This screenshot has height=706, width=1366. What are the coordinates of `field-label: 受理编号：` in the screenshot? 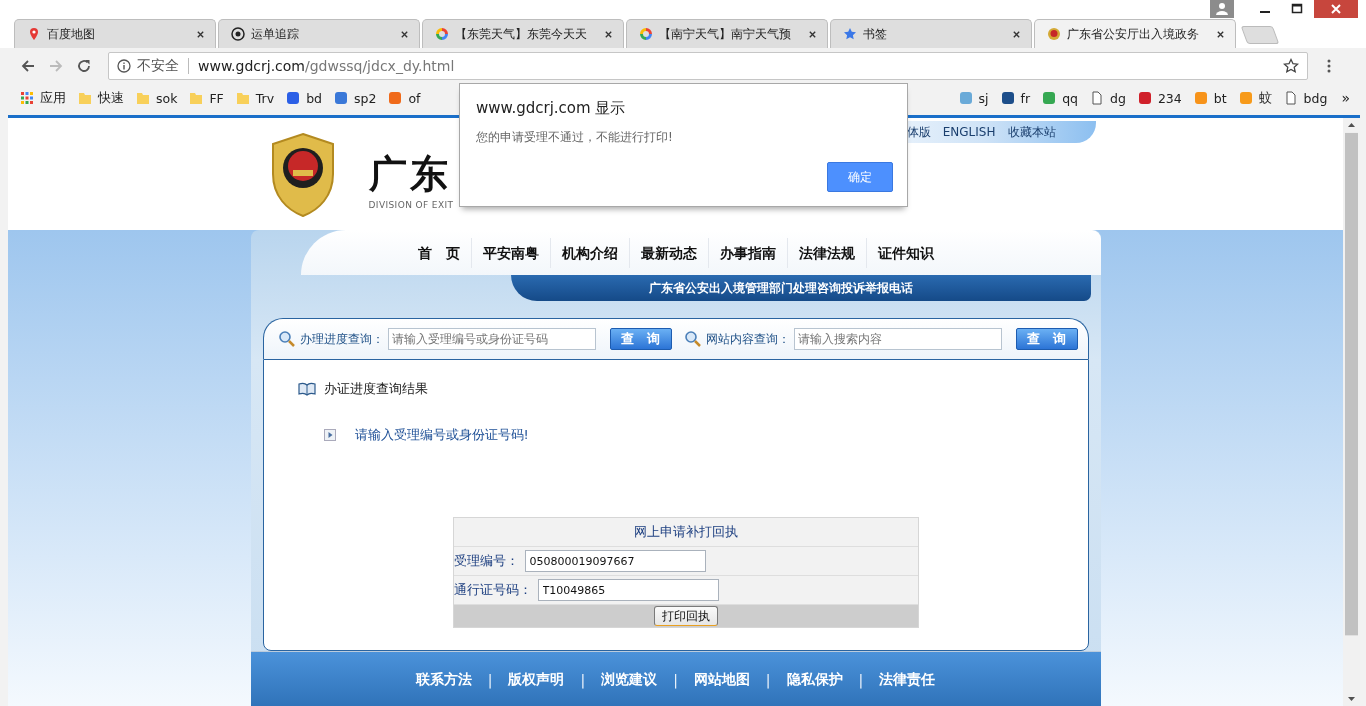 It's located at (486, 561).